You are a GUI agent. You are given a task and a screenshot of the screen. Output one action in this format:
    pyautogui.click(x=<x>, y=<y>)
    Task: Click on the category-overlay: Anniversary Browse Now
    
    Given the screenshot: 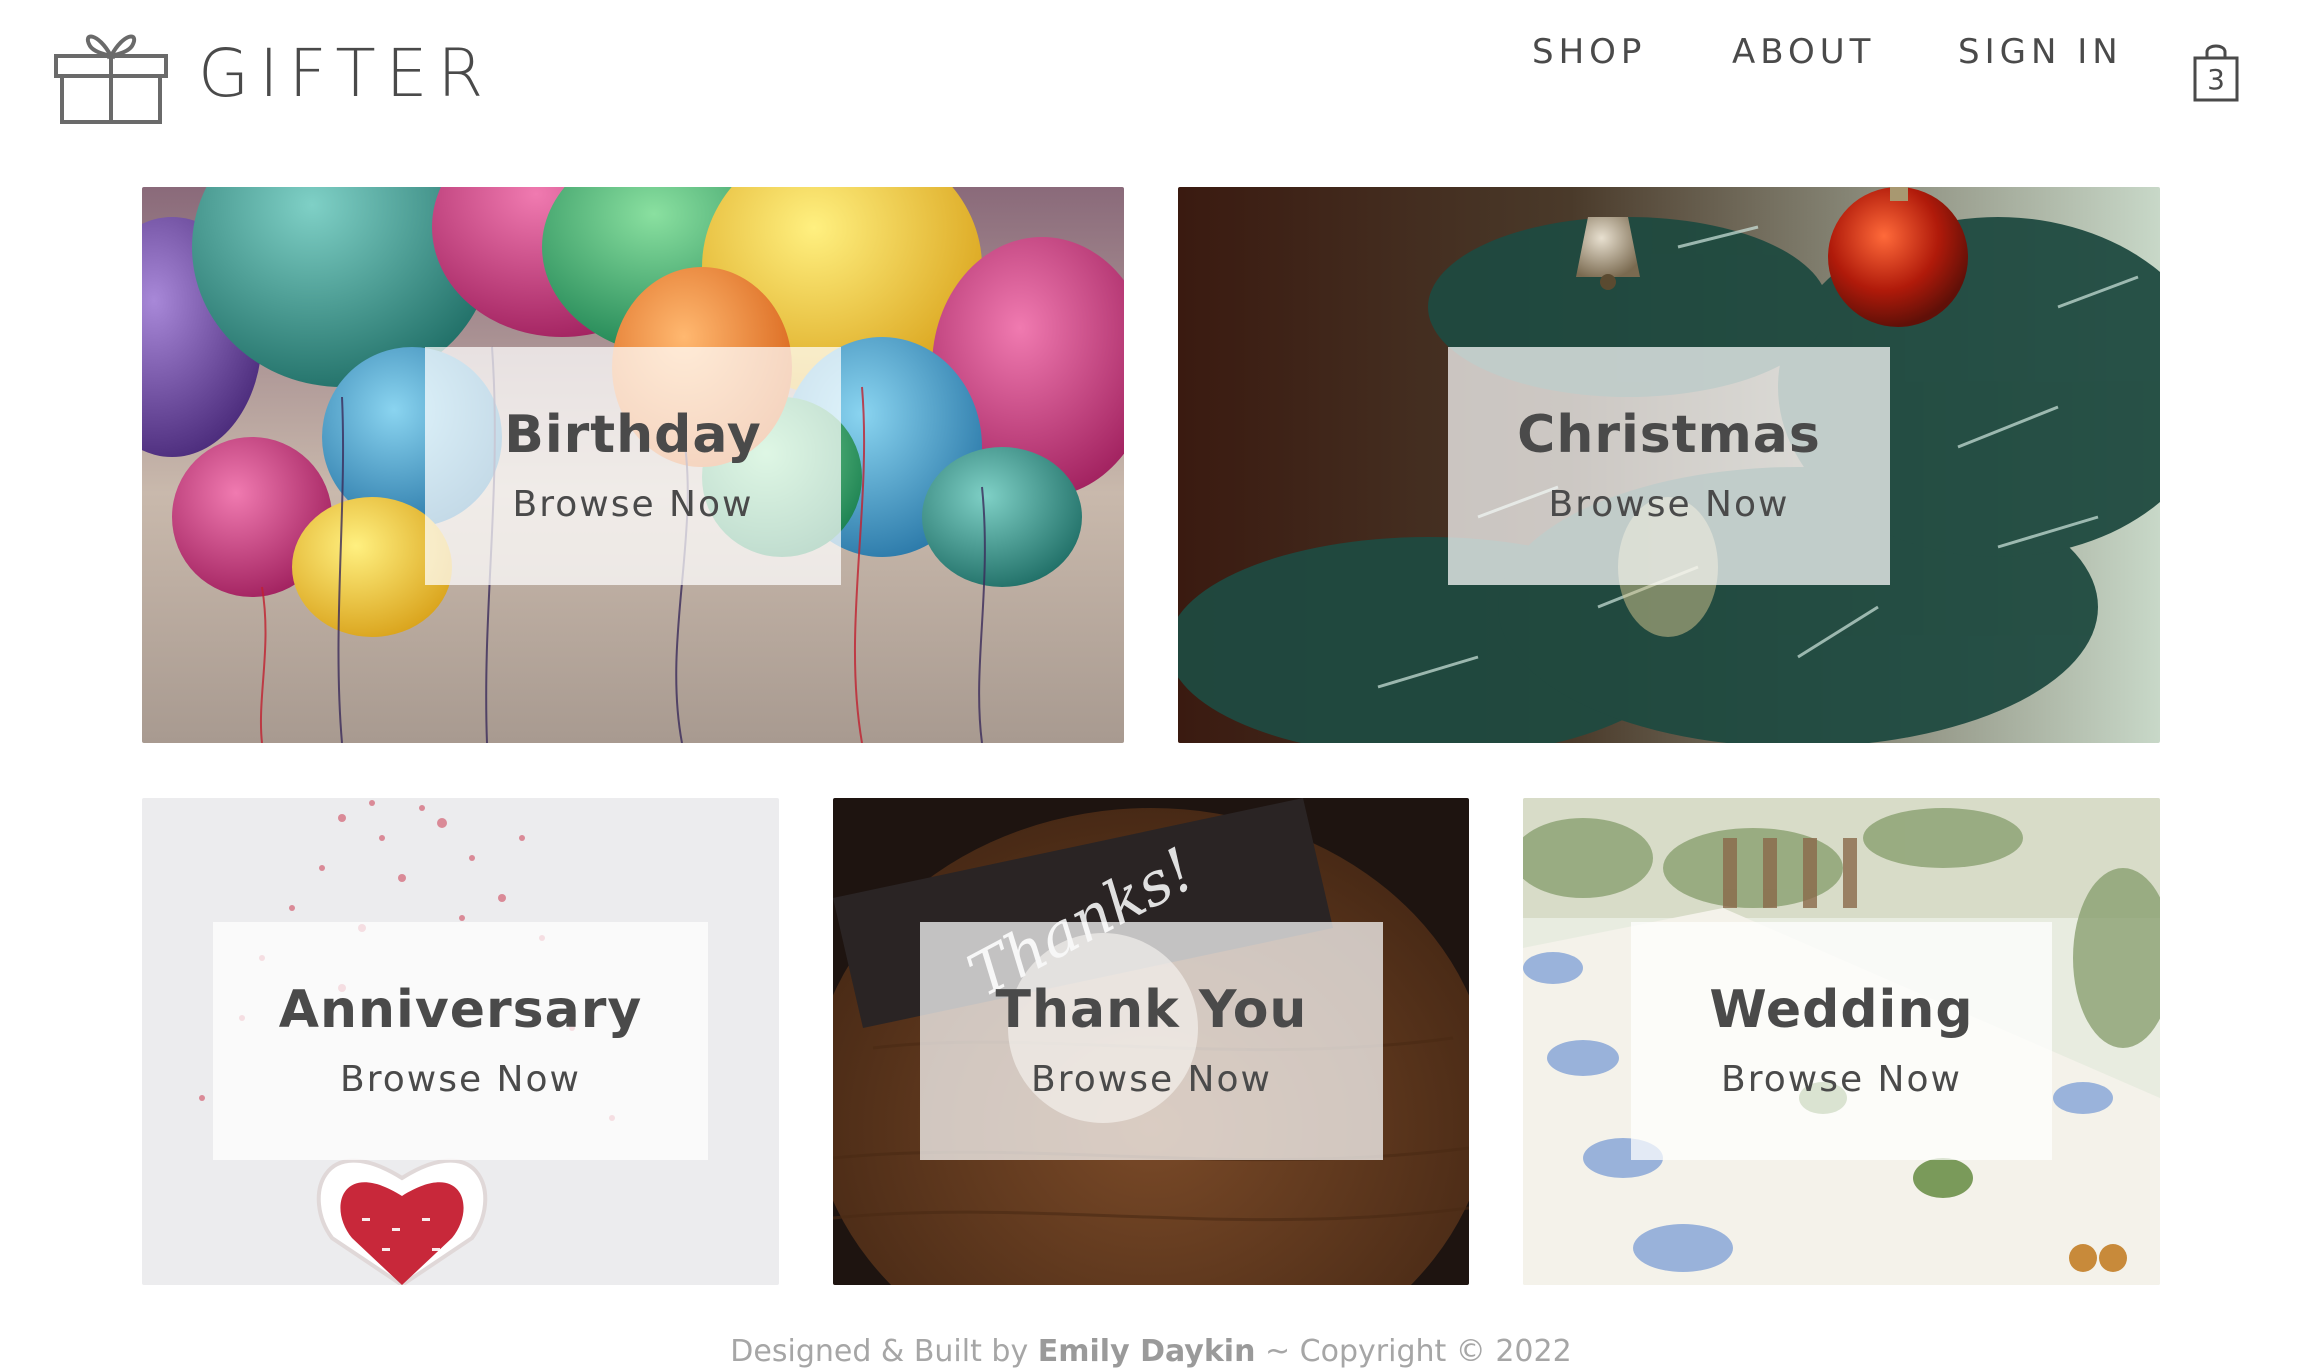 What is the action you would take?
    pyautogui.click(x=460, y=1041)
    